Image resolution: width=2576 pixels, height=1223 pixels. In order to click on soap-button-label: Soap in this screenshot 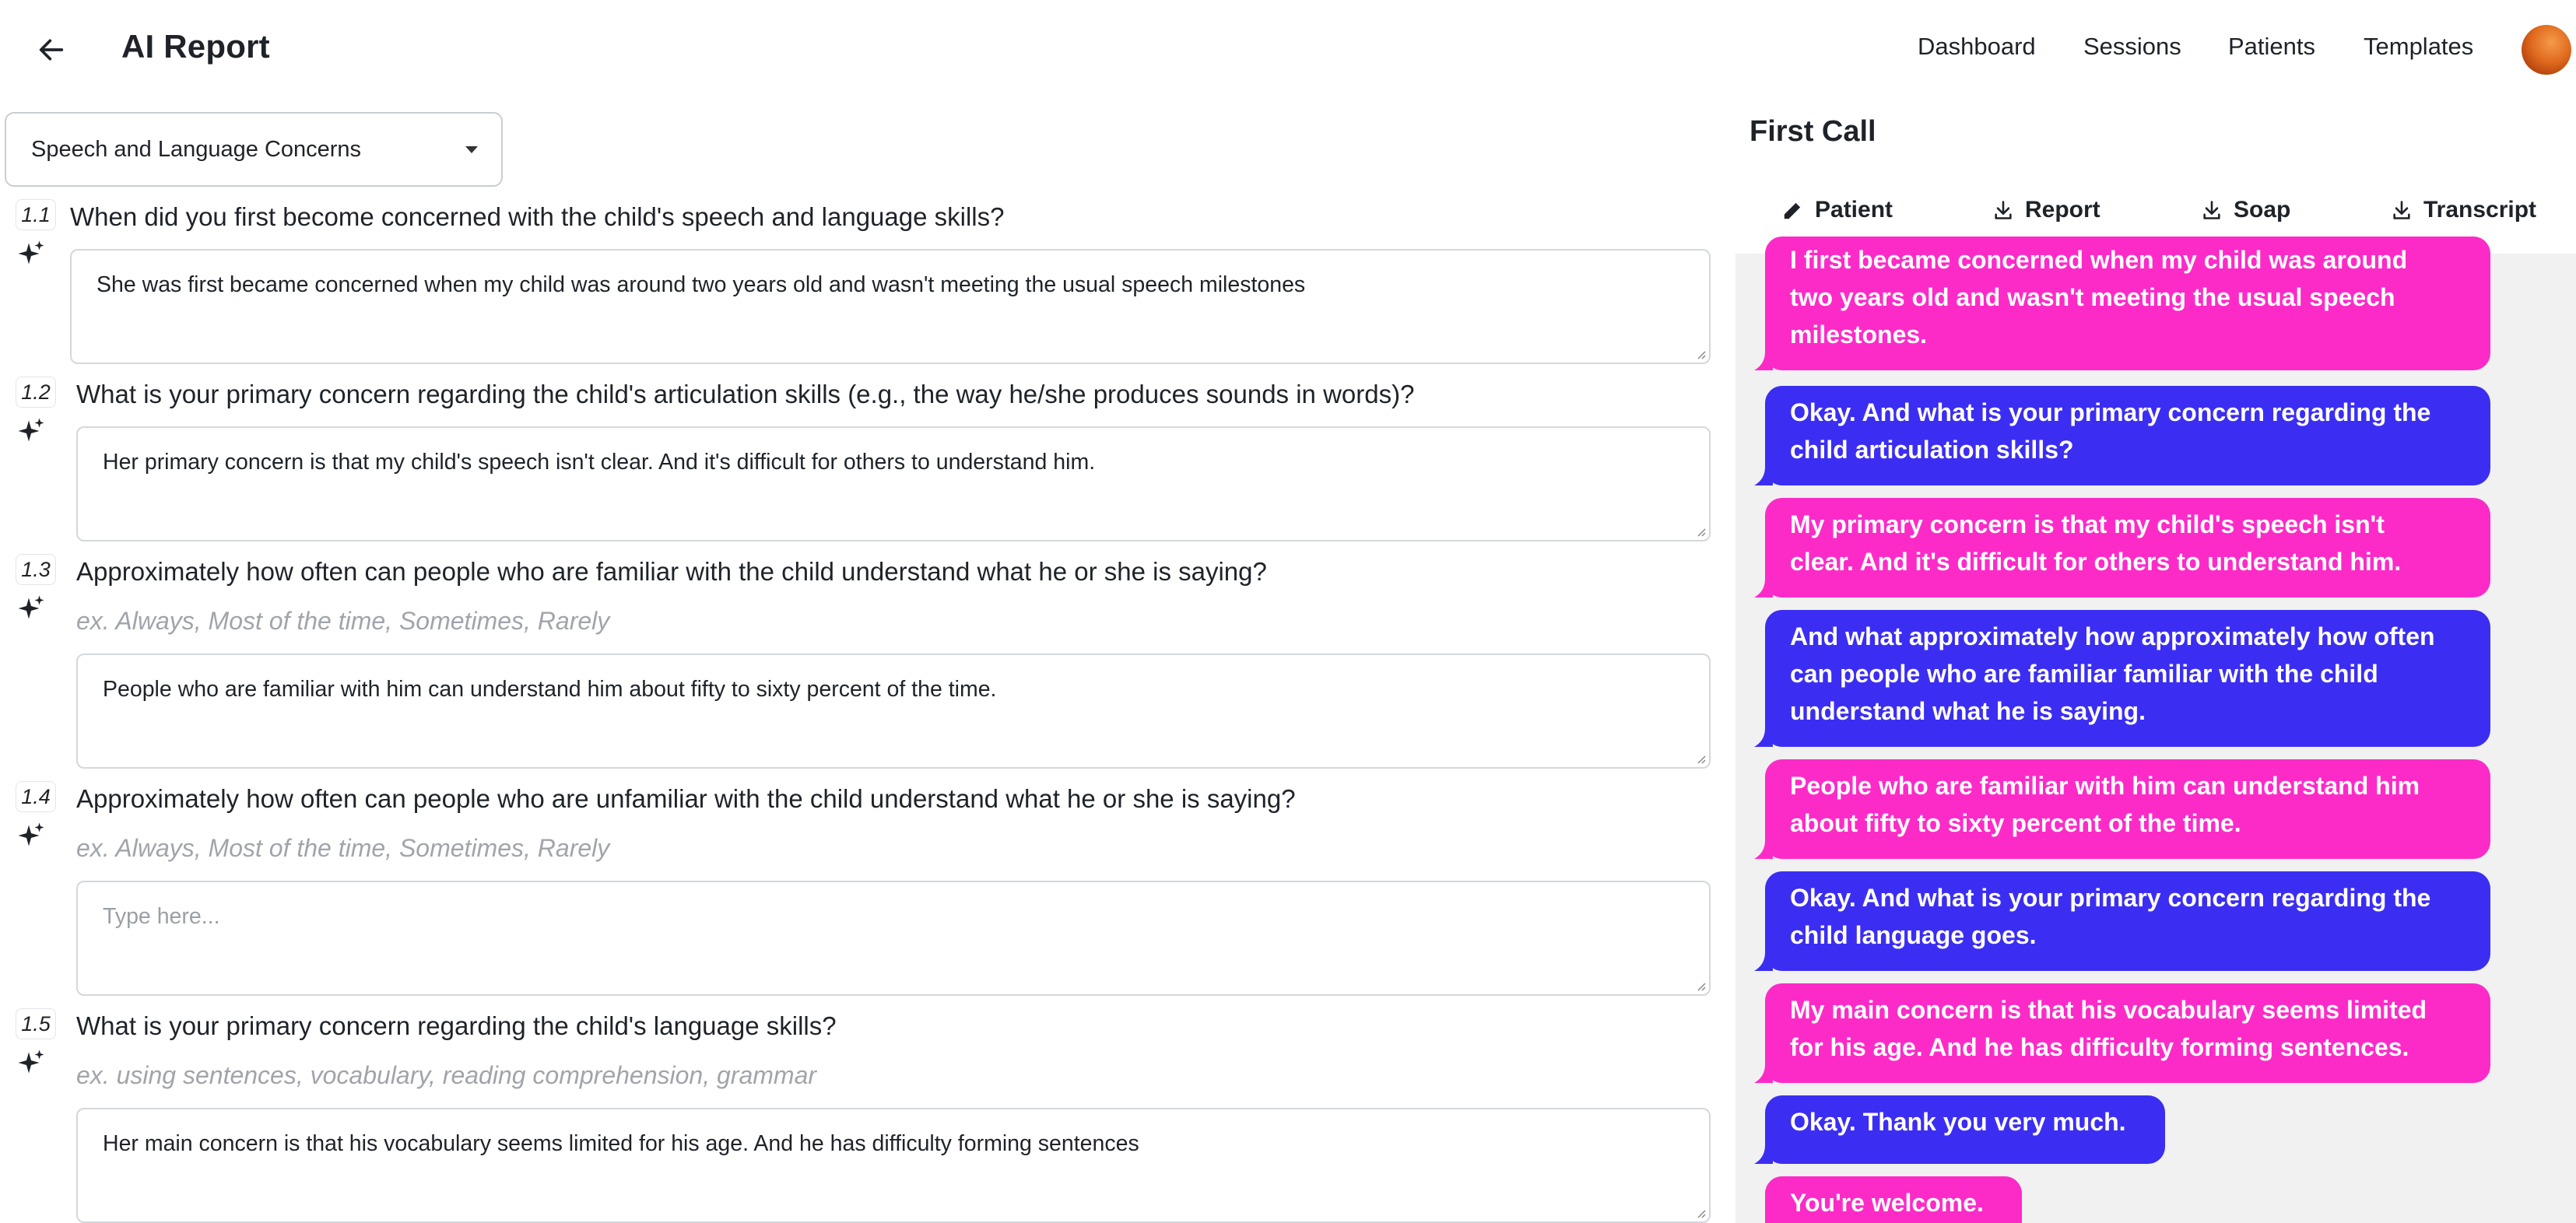, I will do `click(2263, 210)`.